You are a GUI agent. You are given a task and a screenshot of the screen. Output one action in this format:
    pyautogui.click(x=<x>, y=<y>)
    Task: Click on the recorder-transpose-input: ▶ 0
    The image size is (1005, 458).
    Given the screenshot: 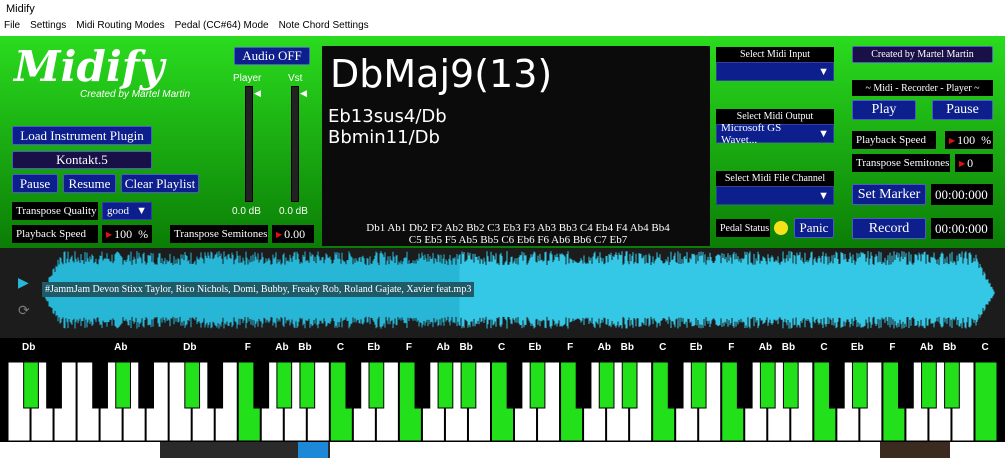 What is the action you would take?
    pyautogui.click(x=974, y=163)
    